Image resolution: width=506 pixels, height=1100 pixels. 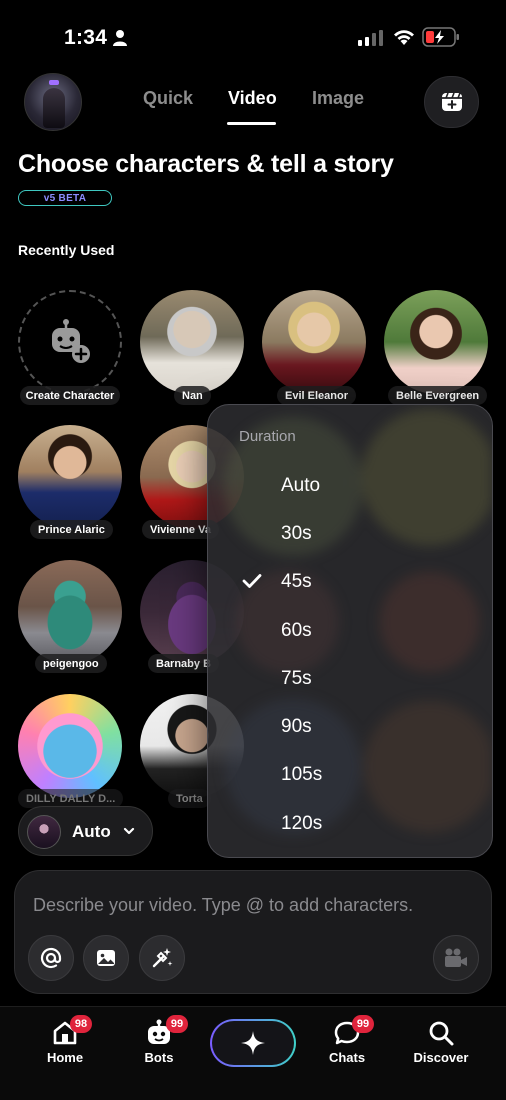 What do you see at coordinates (440, 37) in the screenshot?
I see `battery-low-charging-icon` at bounding box center [440, 37].